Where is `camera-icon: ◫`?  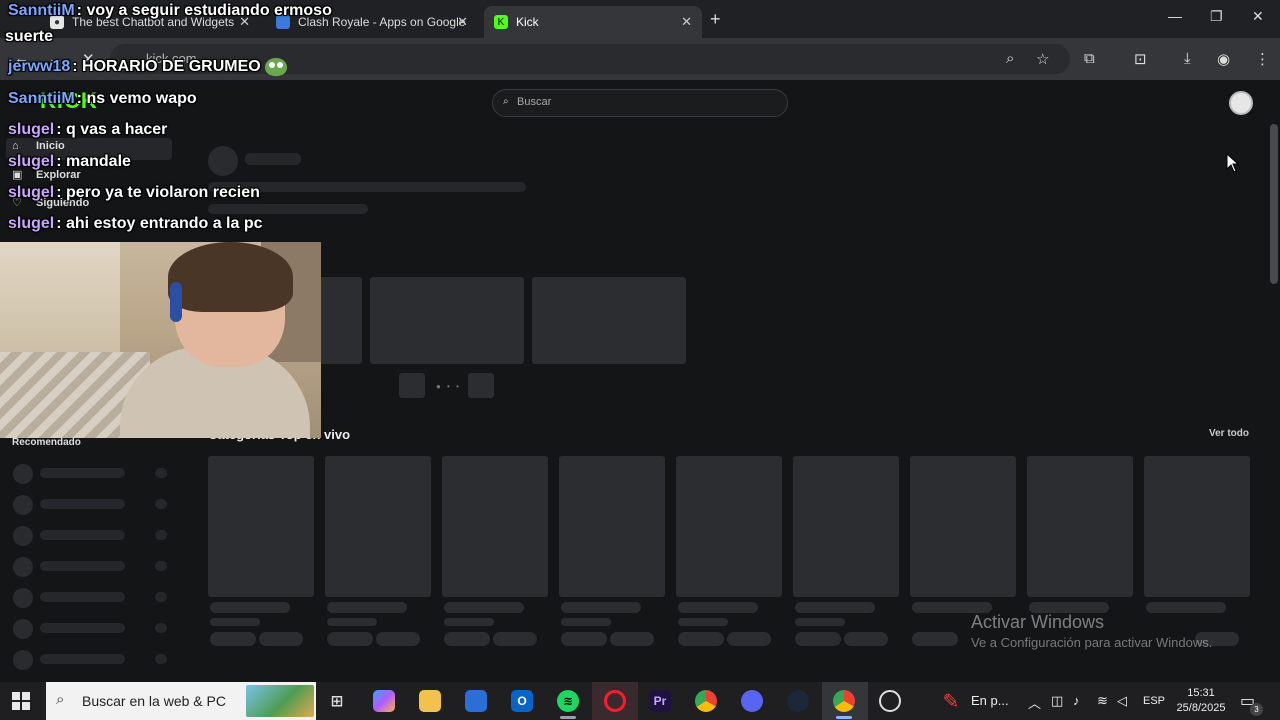 camera-icon: ◫ is located at coordinates (1057, 701).